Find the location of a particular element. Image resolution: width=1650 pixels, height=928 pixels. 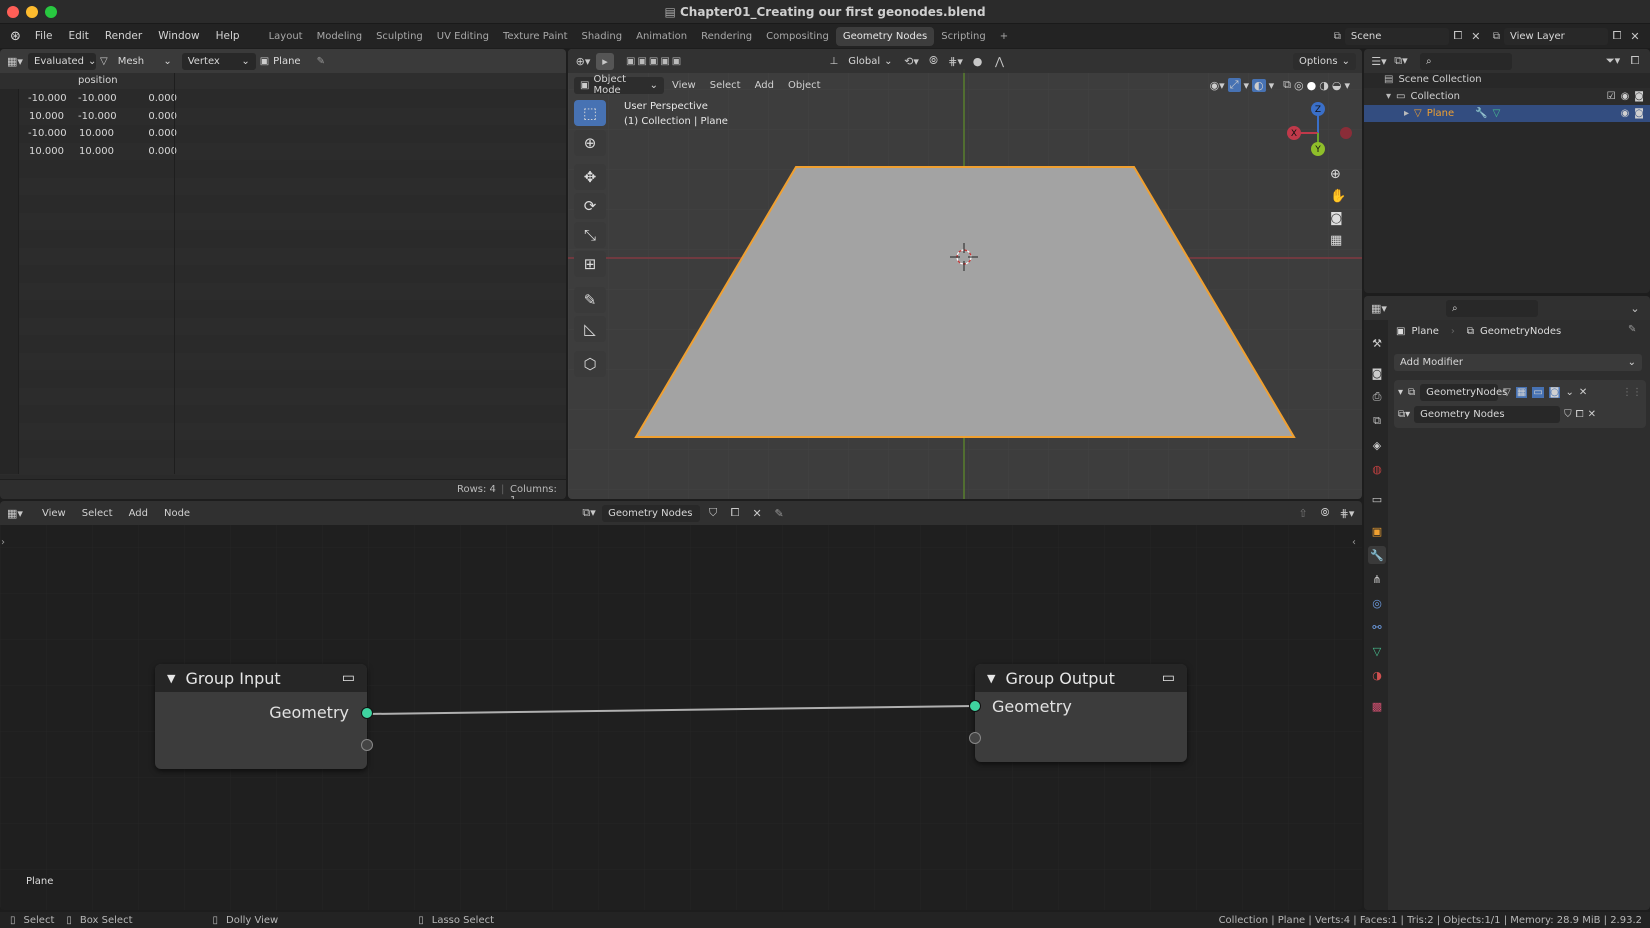

outliner-row-scene-collection: ▤ Scene Collection is located at coordinates (1507, 79).